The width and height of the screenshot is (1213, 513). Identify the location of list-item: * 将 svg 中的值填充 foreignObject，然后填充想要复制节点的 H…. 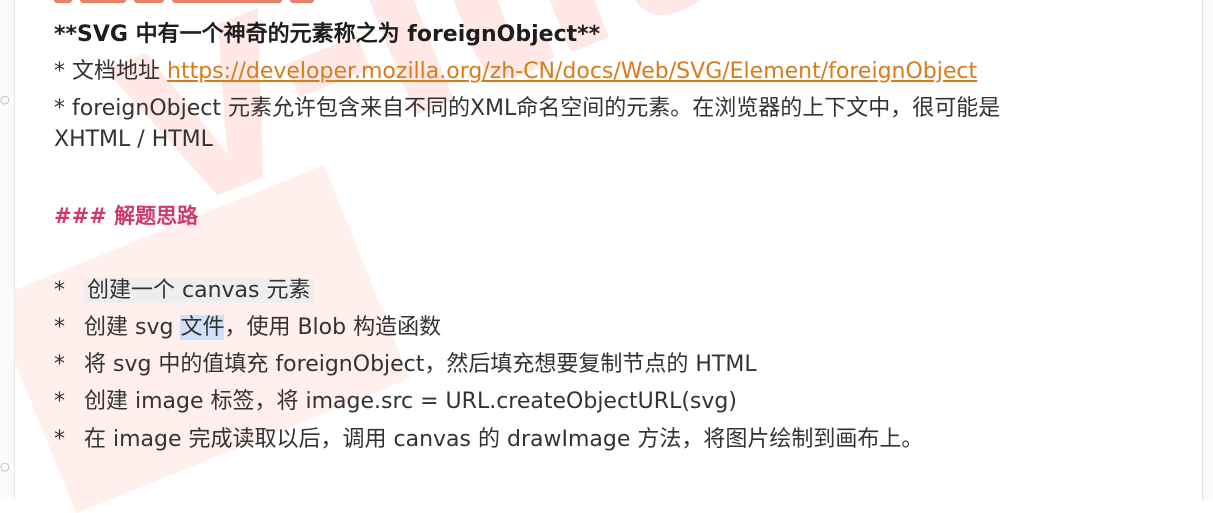
(405, 362).